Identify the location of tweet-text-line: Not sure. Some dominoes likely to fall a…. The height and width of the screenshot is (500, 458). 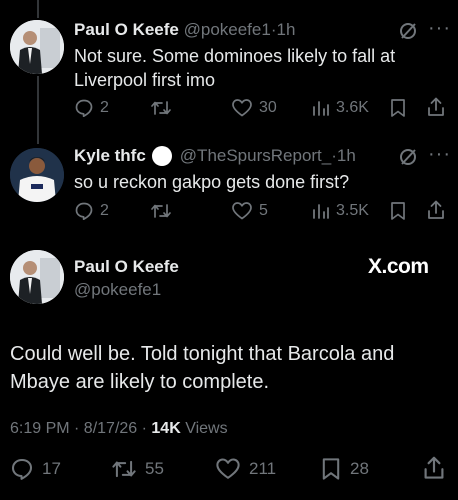
(235, 56).